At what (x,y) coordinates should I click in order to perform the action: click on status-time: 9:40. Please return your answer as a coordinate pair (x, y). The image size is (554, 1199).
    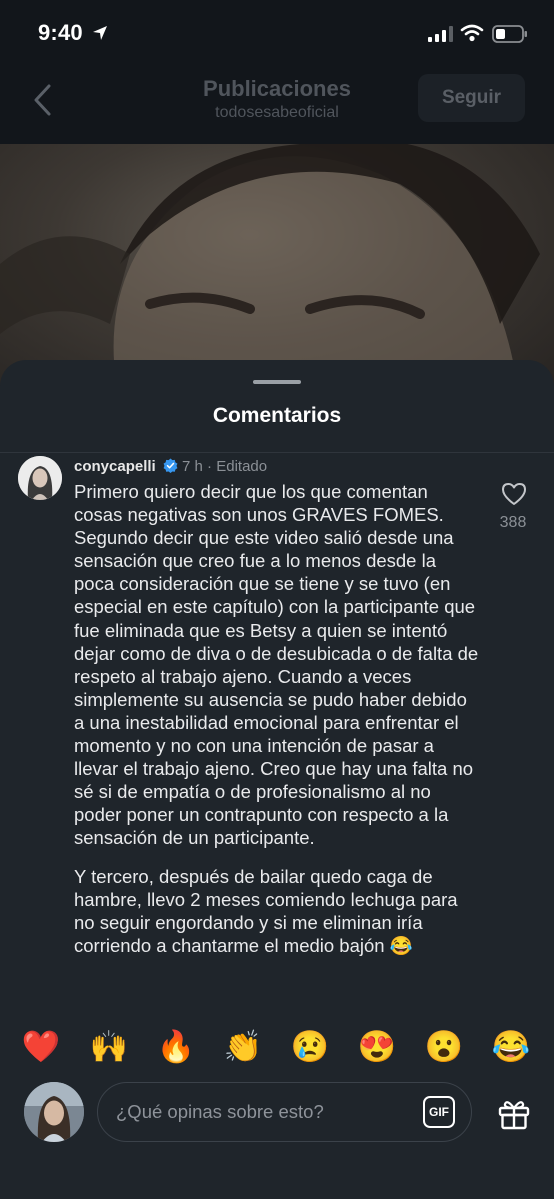
    Looking at the image, I should click on (60, 32).